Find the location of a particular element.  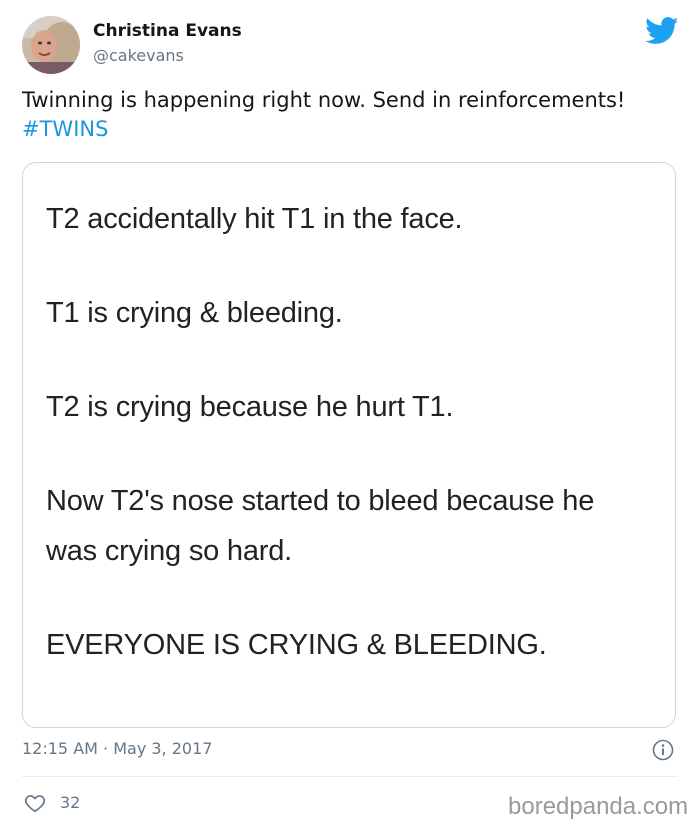

media-line: T2 accidentally hit T1 in the face. is located at coordinates (254, 219).